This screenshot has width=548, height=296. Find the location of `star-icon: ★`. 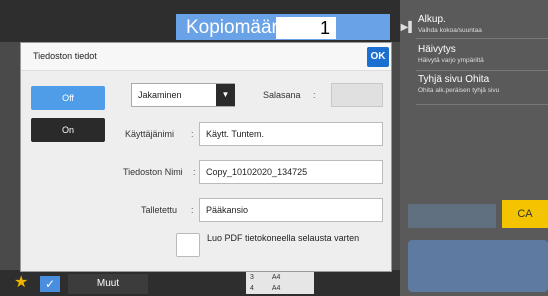

star-icon: ★ is located at coordinates (21, 282).